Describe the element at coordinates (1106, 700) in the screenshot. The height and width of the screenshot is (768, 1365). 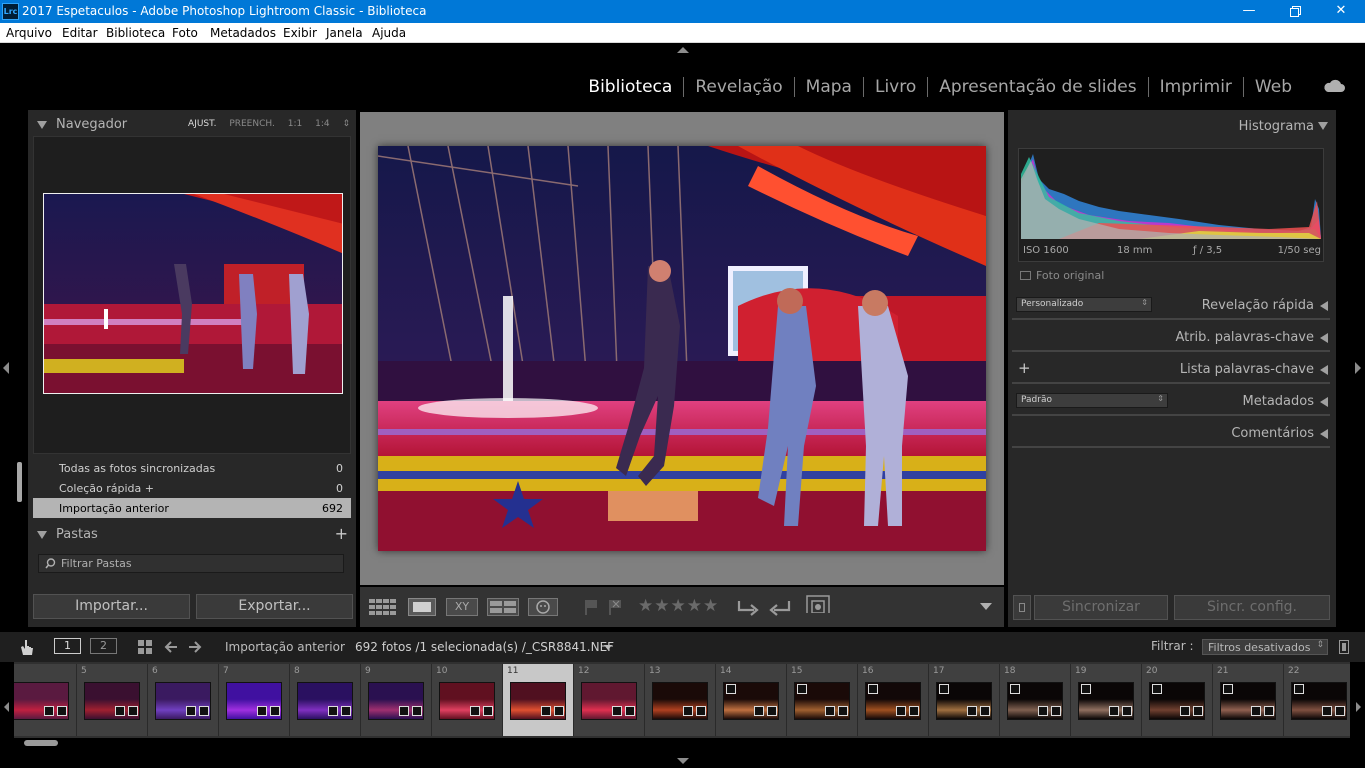
I see `filmstrip-thumbnail: 19` at that location.